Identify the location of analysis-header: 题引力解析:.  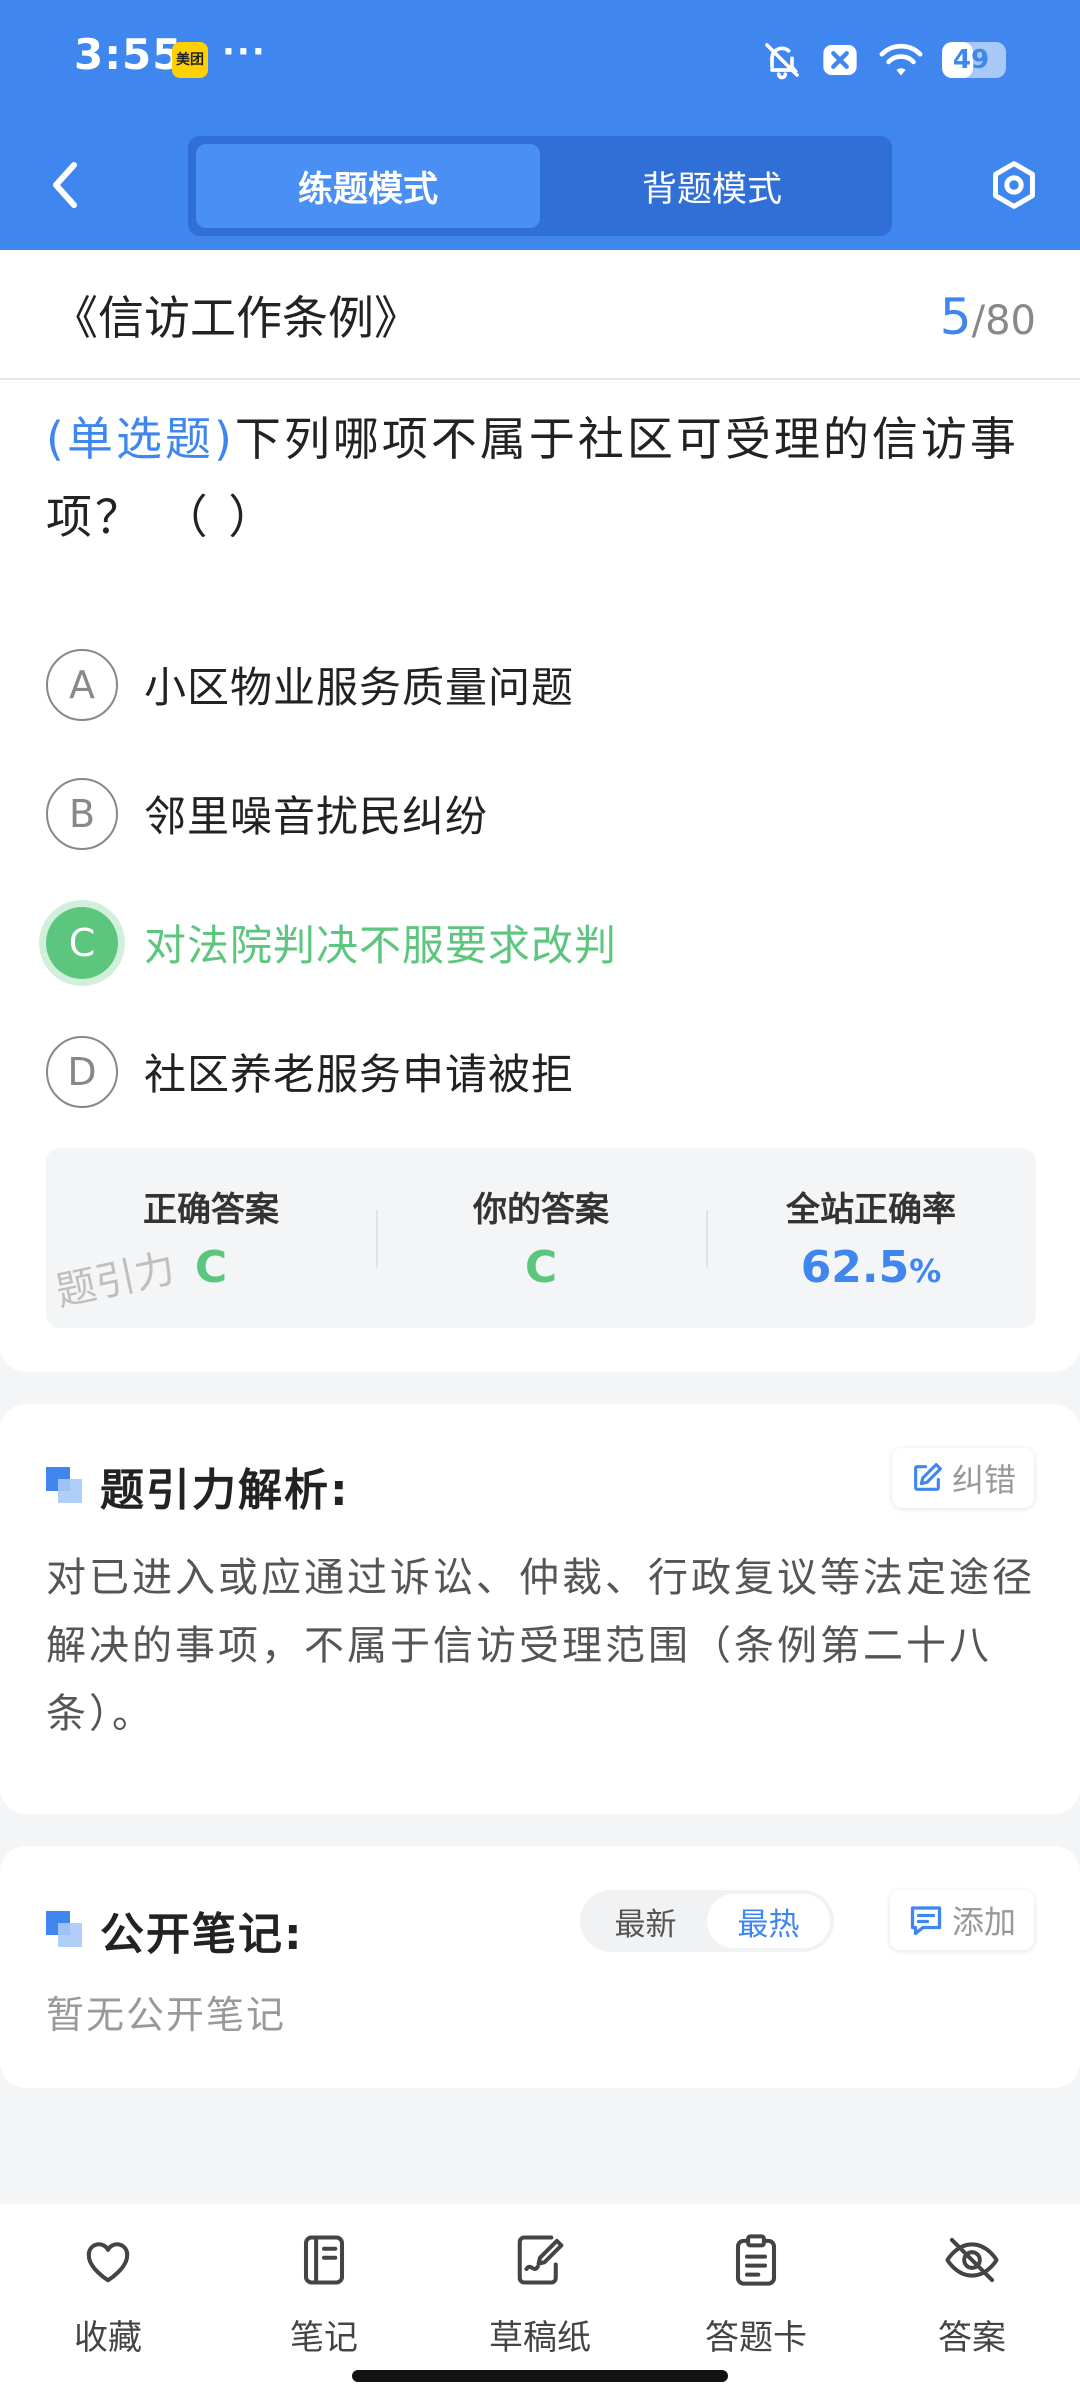
(198, 1486).